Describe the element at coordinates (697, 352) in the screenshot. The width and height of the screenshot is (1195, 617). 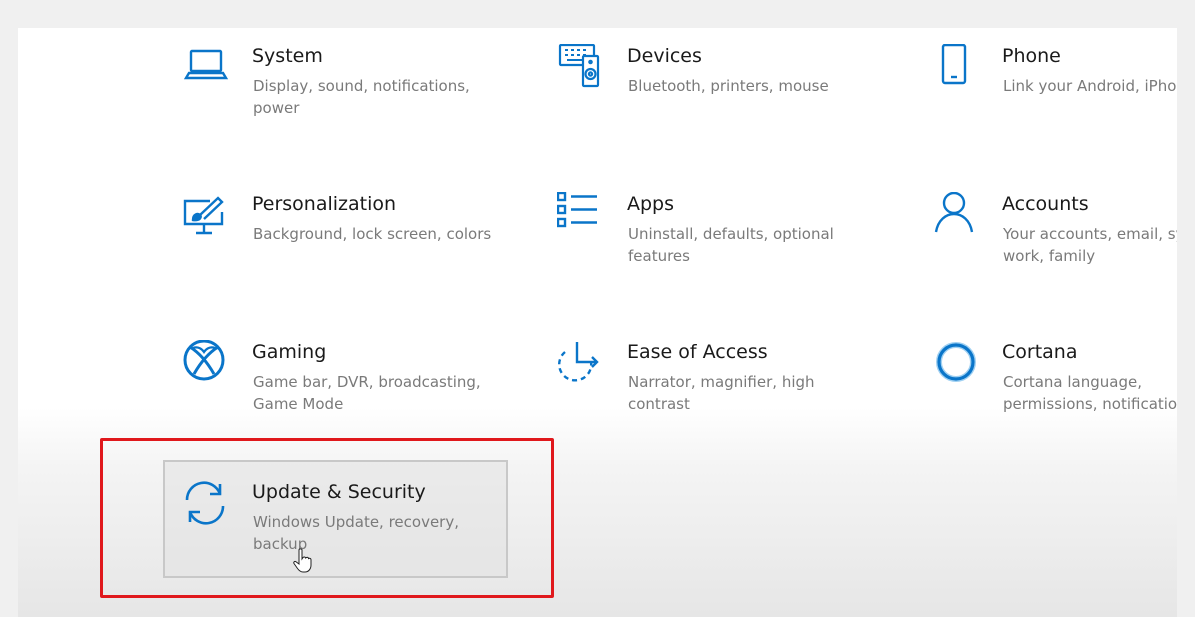
I see `tile-title: Ease of Access` at that location.